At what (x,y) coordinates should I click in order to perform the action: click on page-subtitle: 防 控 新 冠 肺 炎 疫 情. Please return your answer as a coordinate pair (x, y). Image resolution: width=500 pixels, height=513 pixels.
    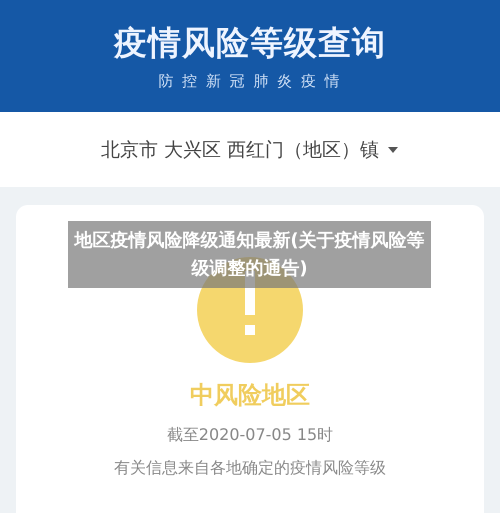
    Looking at the image, I should click on (250, 81).